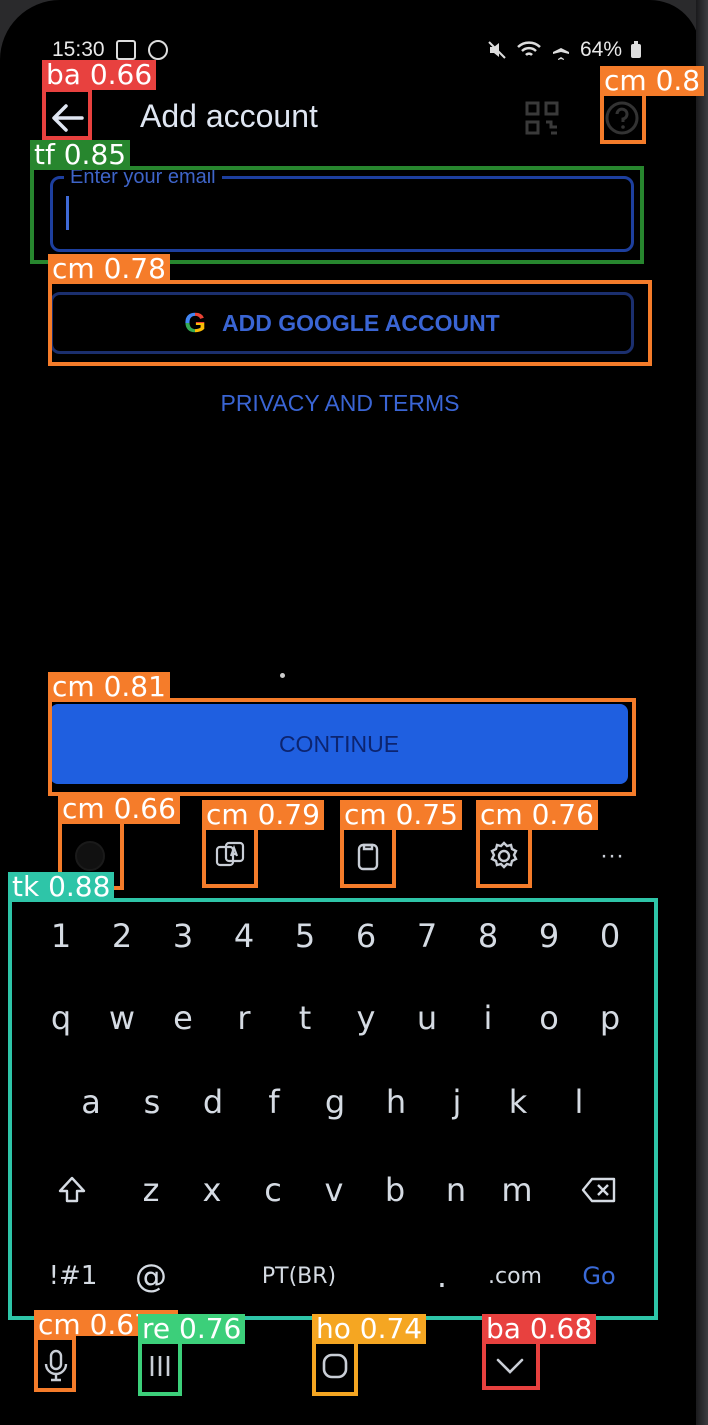  I want to click on detection-label-hide-keyboard: ba 0.68, so click(539, 1329).